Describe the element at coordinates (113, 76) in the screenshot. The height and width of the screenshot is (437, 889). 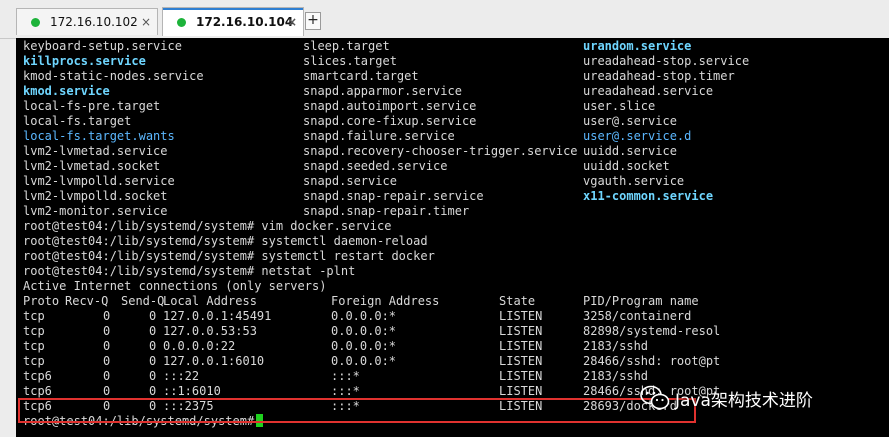
I see `listing-entry: kmod-static-nodes.service` at that location.